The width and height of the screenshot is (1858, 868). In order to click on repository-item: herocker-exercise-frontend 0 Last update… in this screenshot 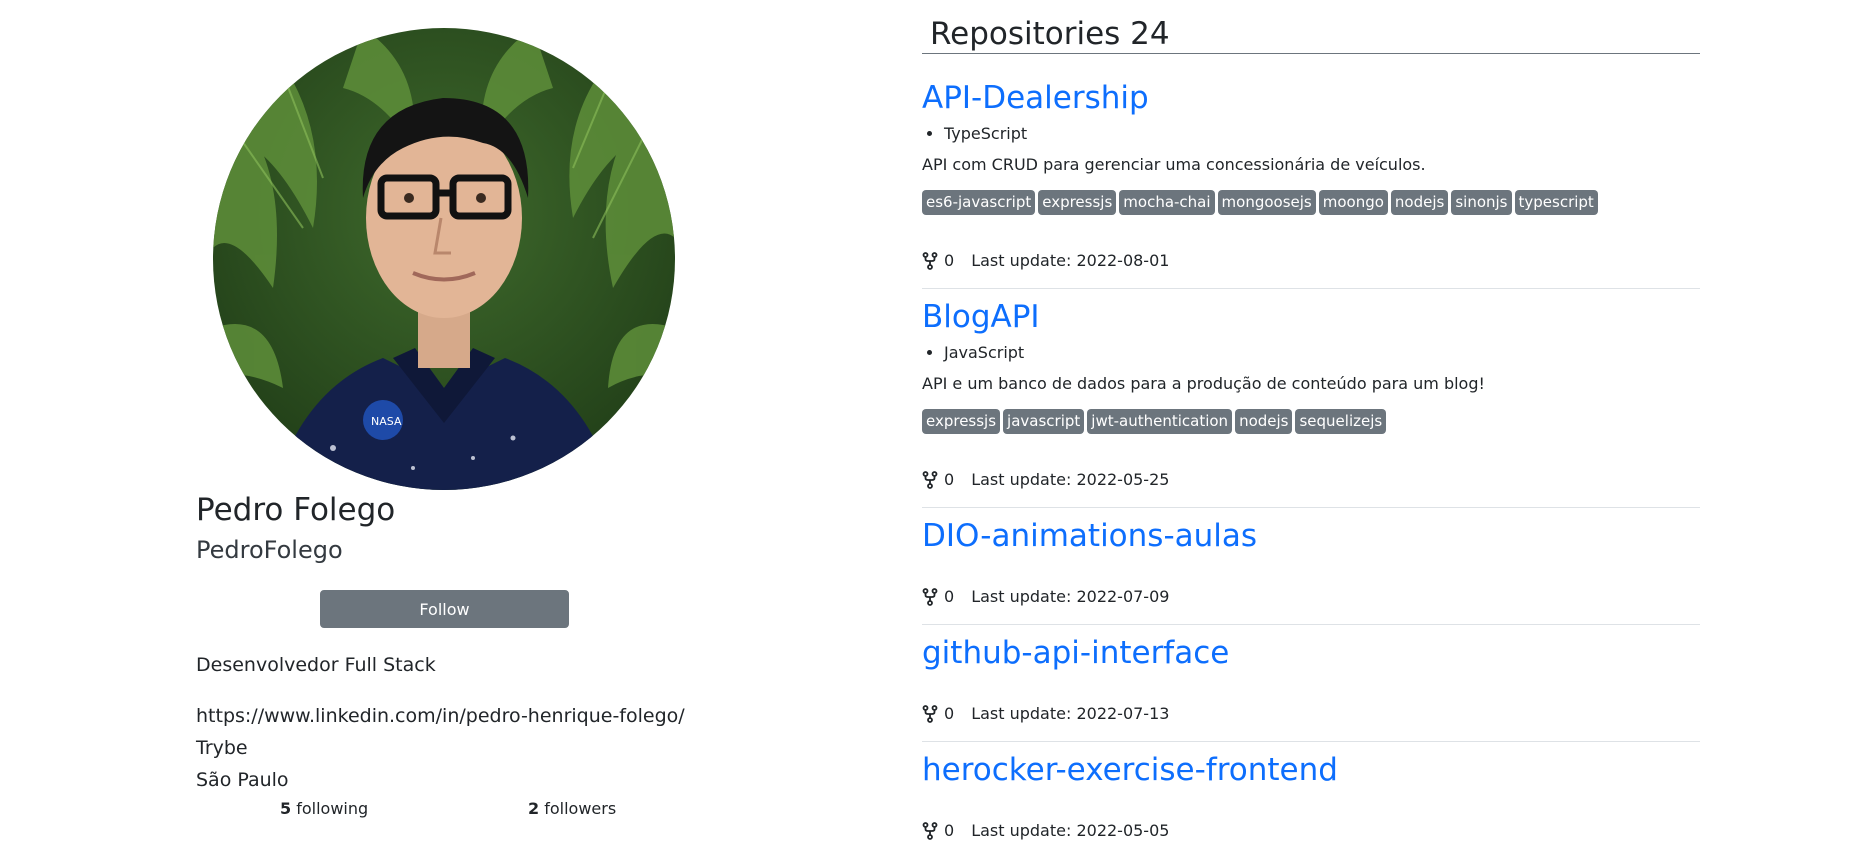, I will do `click(1311, 800)`.